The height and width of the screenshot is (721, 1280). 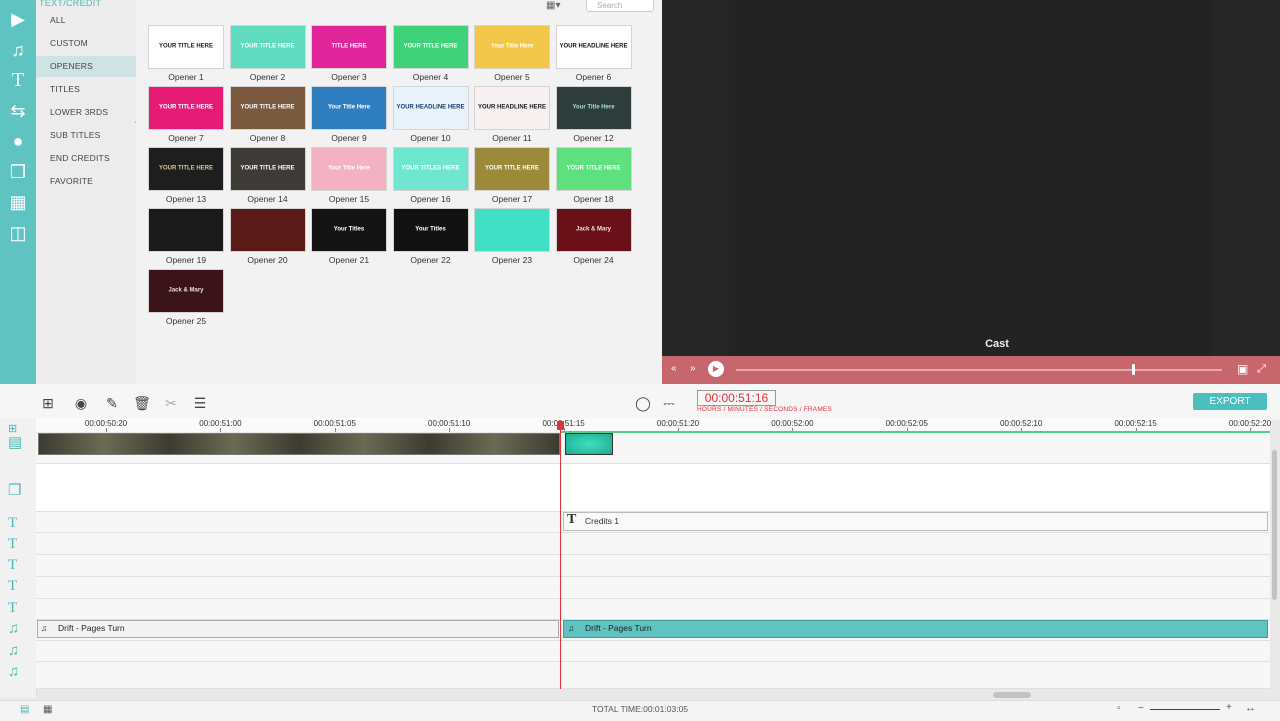 What do you see at coordinates (1230, 401) in the screenshot?
I see `export-button: EXPORT` at bounding box center [1230, 401].